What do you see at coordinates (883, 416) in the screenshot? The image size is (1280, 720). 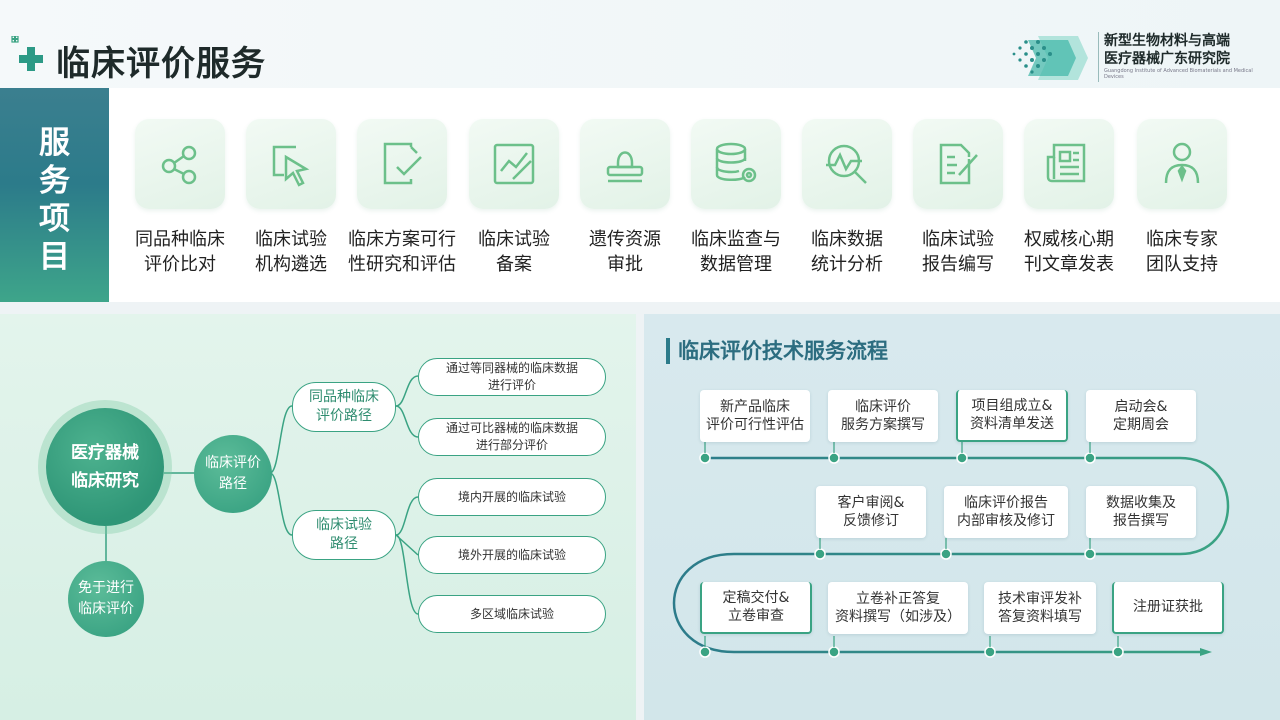 I see `flow-step: 临床评价服务方案撰写` at bounding box center [883, 416].